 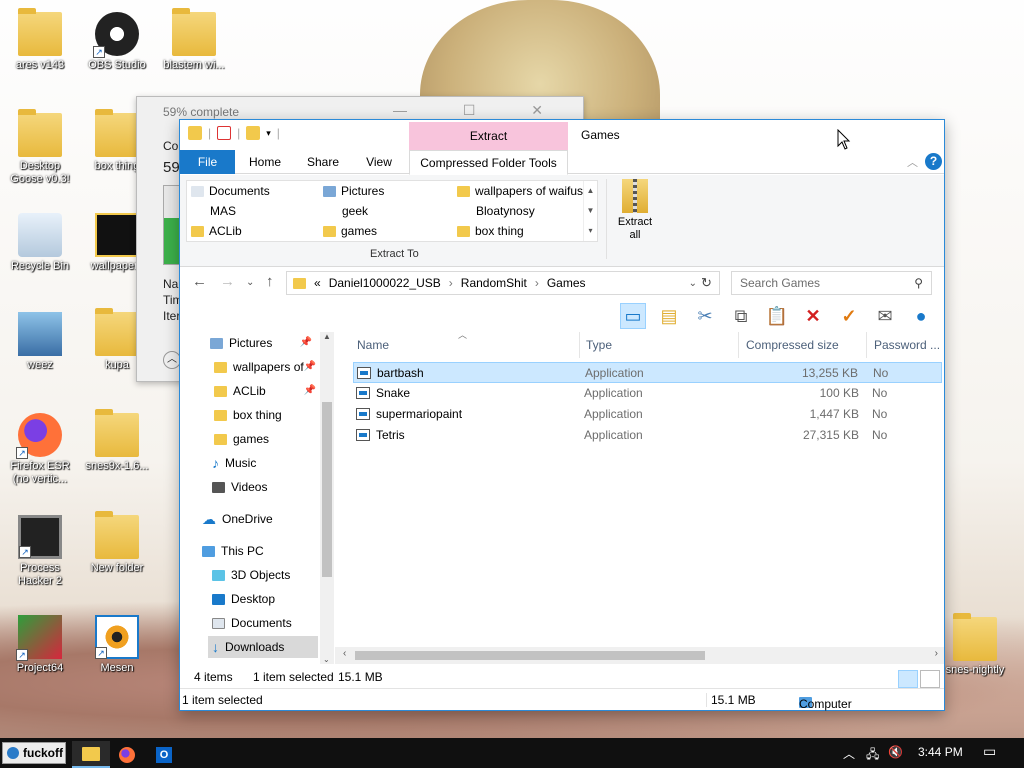 What do you see at coordinates (379, 162) in the screenshot?
I see `tab-view: View` at bounding box center [379, 162].